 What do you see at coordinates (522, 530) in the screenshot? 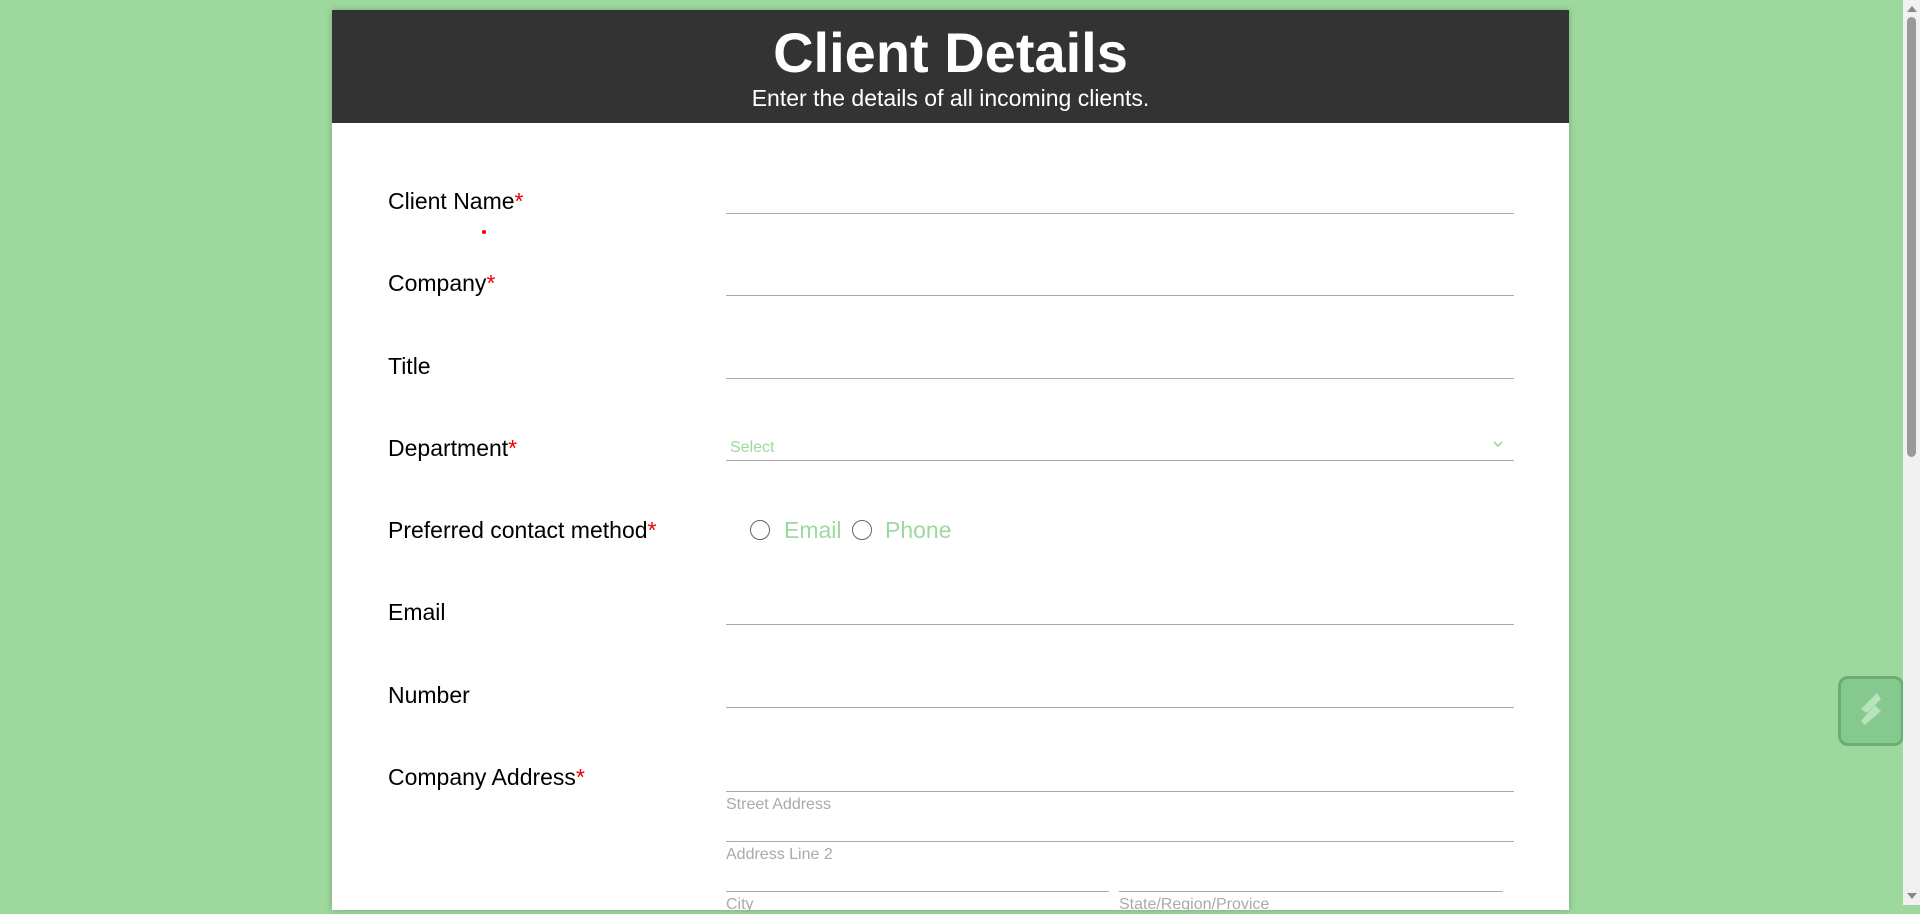
I see `contact-method-label: Preferred contact method*` at bounding box center [522, 530].